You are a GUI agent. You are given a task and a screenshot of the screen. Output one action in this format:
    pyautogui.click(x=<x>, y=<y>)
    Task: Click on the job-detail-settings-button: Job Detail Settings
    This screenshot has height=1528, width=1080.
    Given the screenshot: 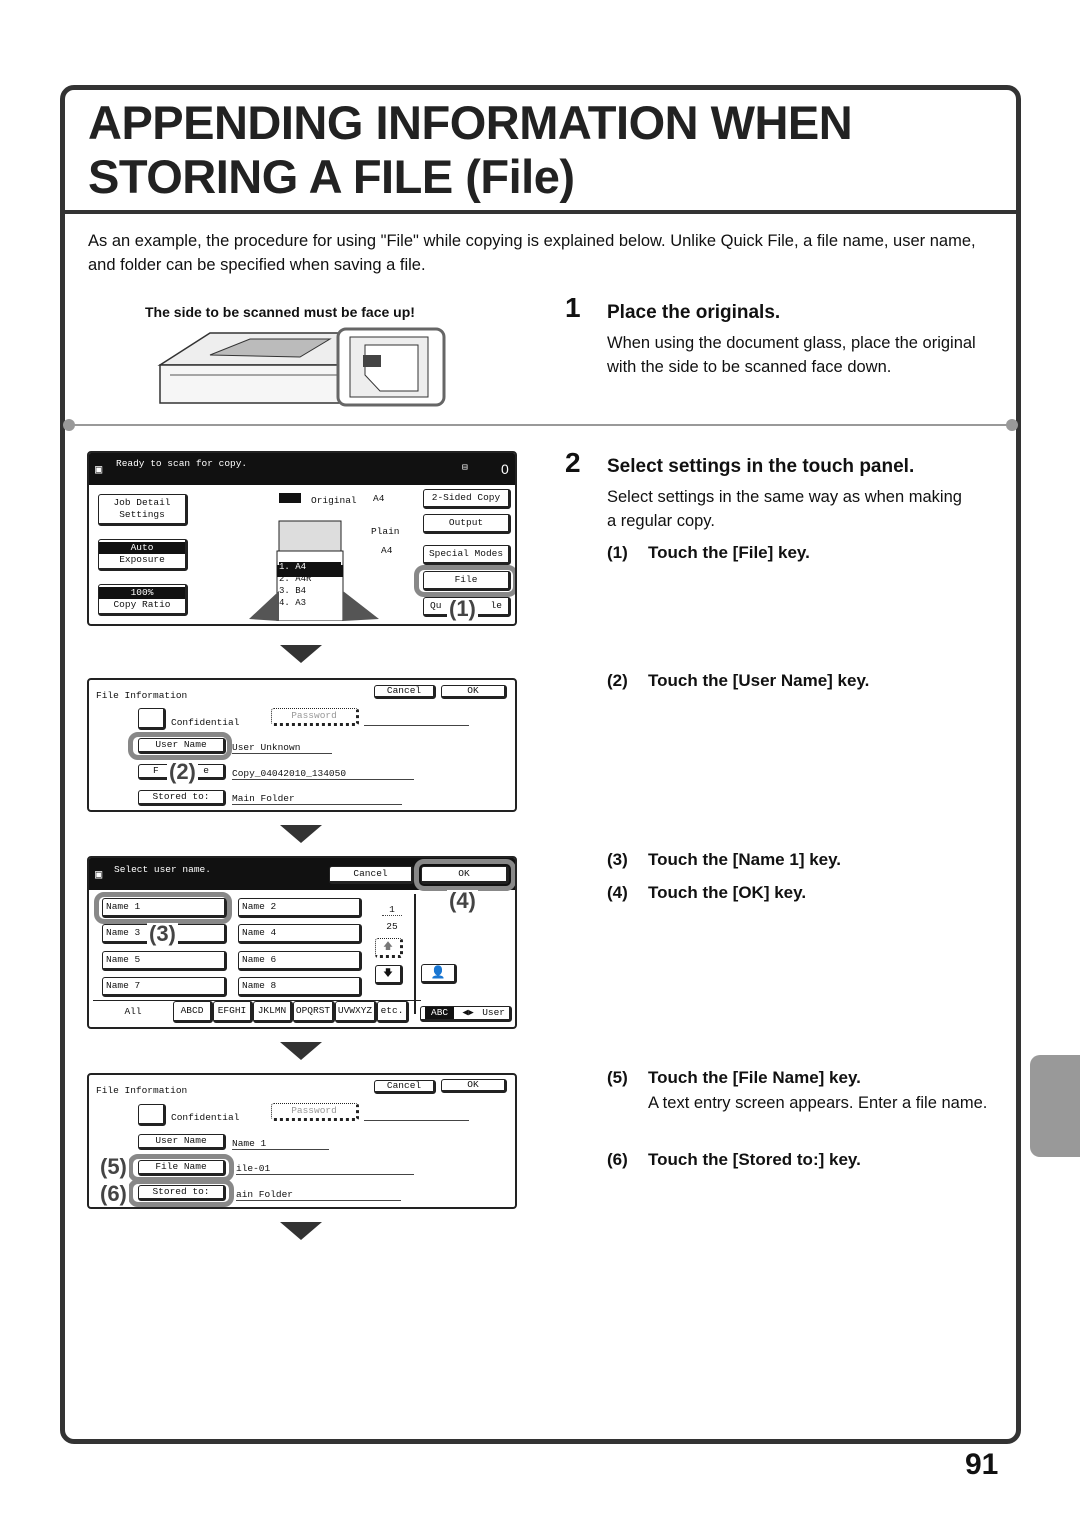 What is the action you would take?
    pyautogui.click(x=143, y=510)
    